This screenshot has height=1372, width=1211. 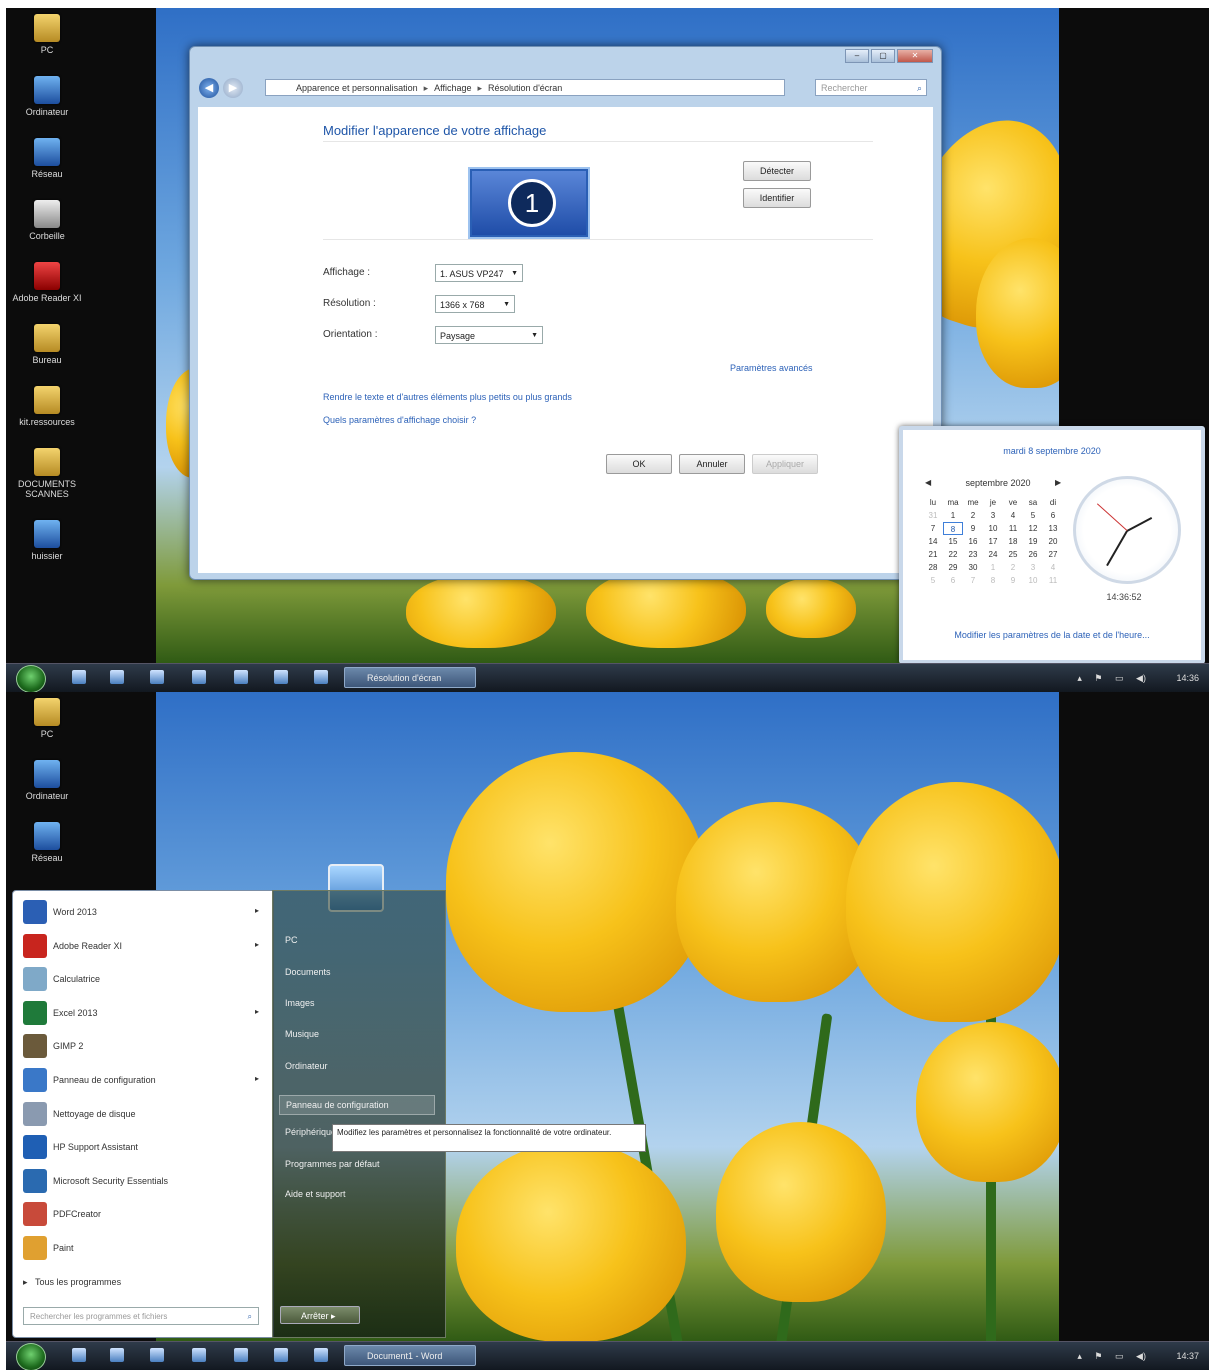 What do you see at coordinates (475, 304) in the screenshot?
I see `resolution-select: 1366 x 768 ▼` at bounding box center [475, 304].